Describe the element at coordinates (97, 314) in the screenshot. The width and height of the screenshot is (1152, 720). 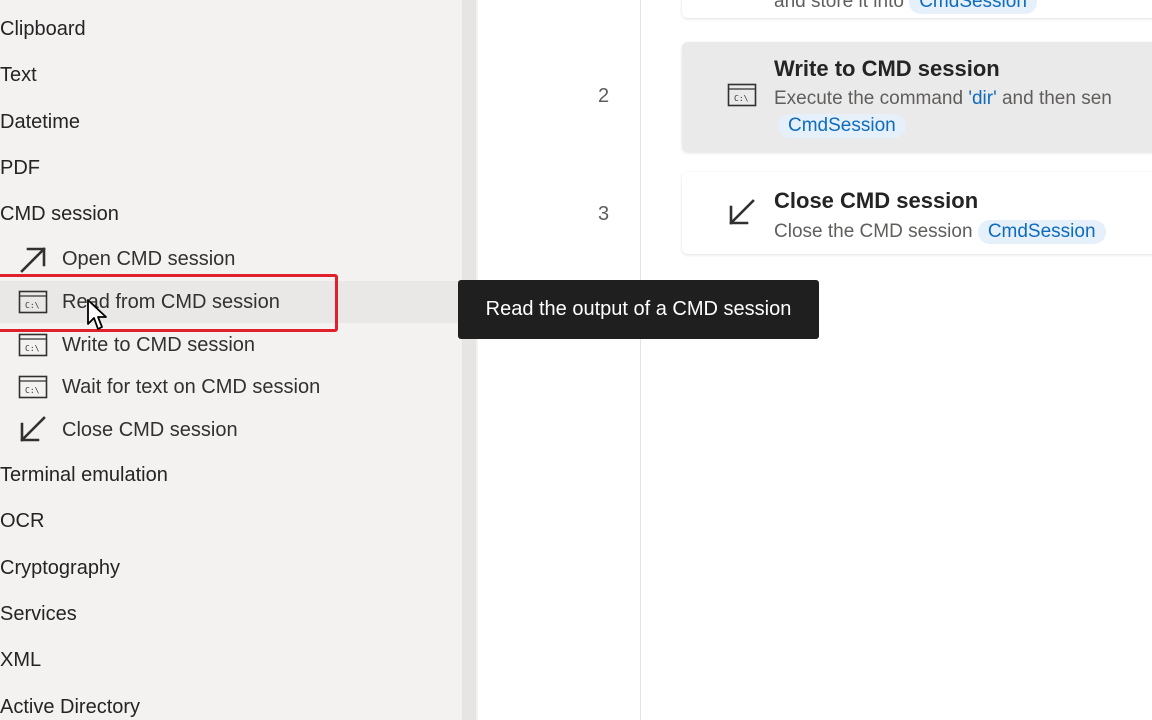
I see `mouse-cursor-icon` at that location.